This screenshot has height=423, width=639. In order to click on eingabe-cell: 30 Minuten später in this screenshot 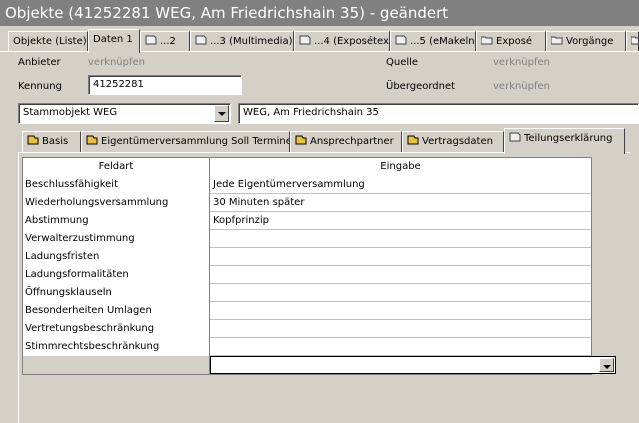, I will do `click(400, 203)`.